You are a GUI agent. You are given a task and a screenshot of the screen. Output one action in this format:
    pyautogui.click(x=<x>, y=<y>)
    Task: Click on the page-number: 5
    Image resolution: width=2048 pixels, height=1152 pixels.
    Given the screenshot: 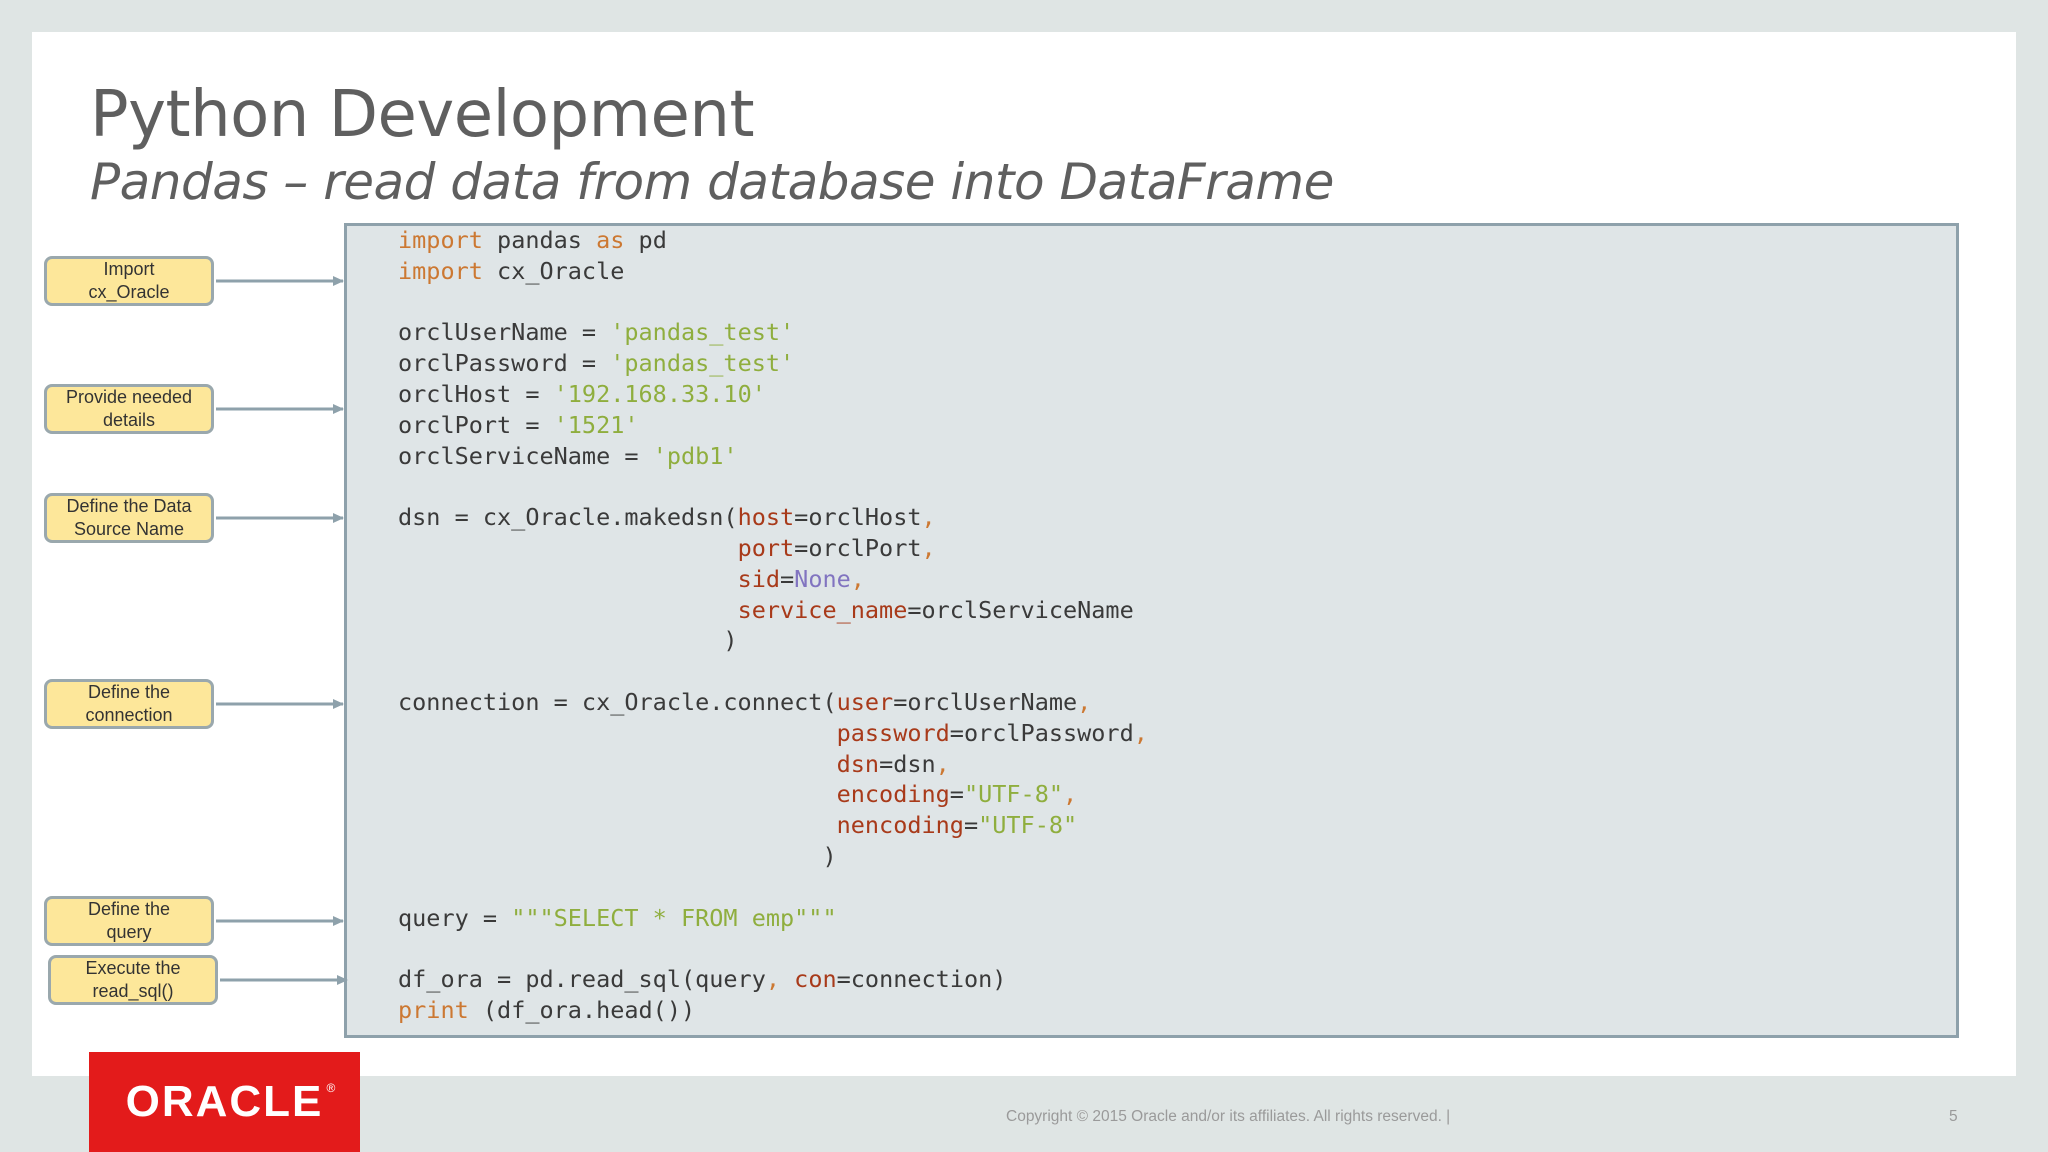 What is the action you would take?
    pyautogui.click(x=1953, y=1116)
    